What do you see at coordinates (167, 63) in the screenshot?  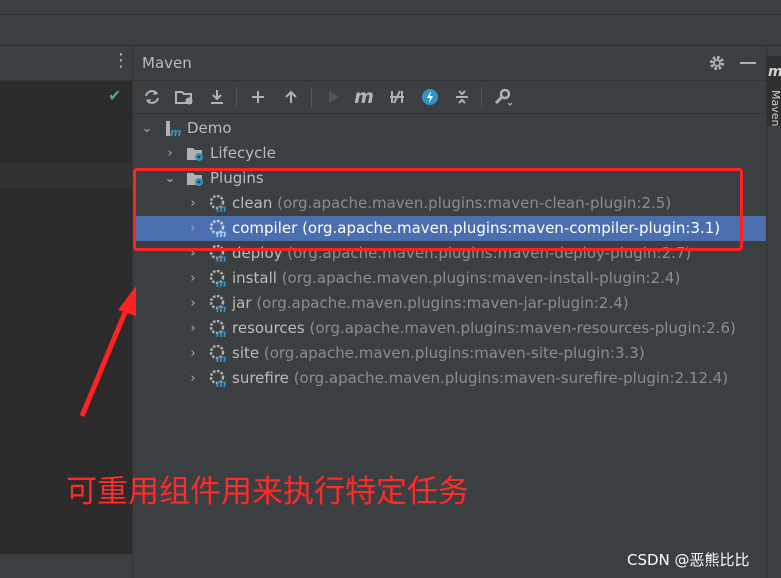 I see `maven-title: Maven` at bounding box center [167, 63].